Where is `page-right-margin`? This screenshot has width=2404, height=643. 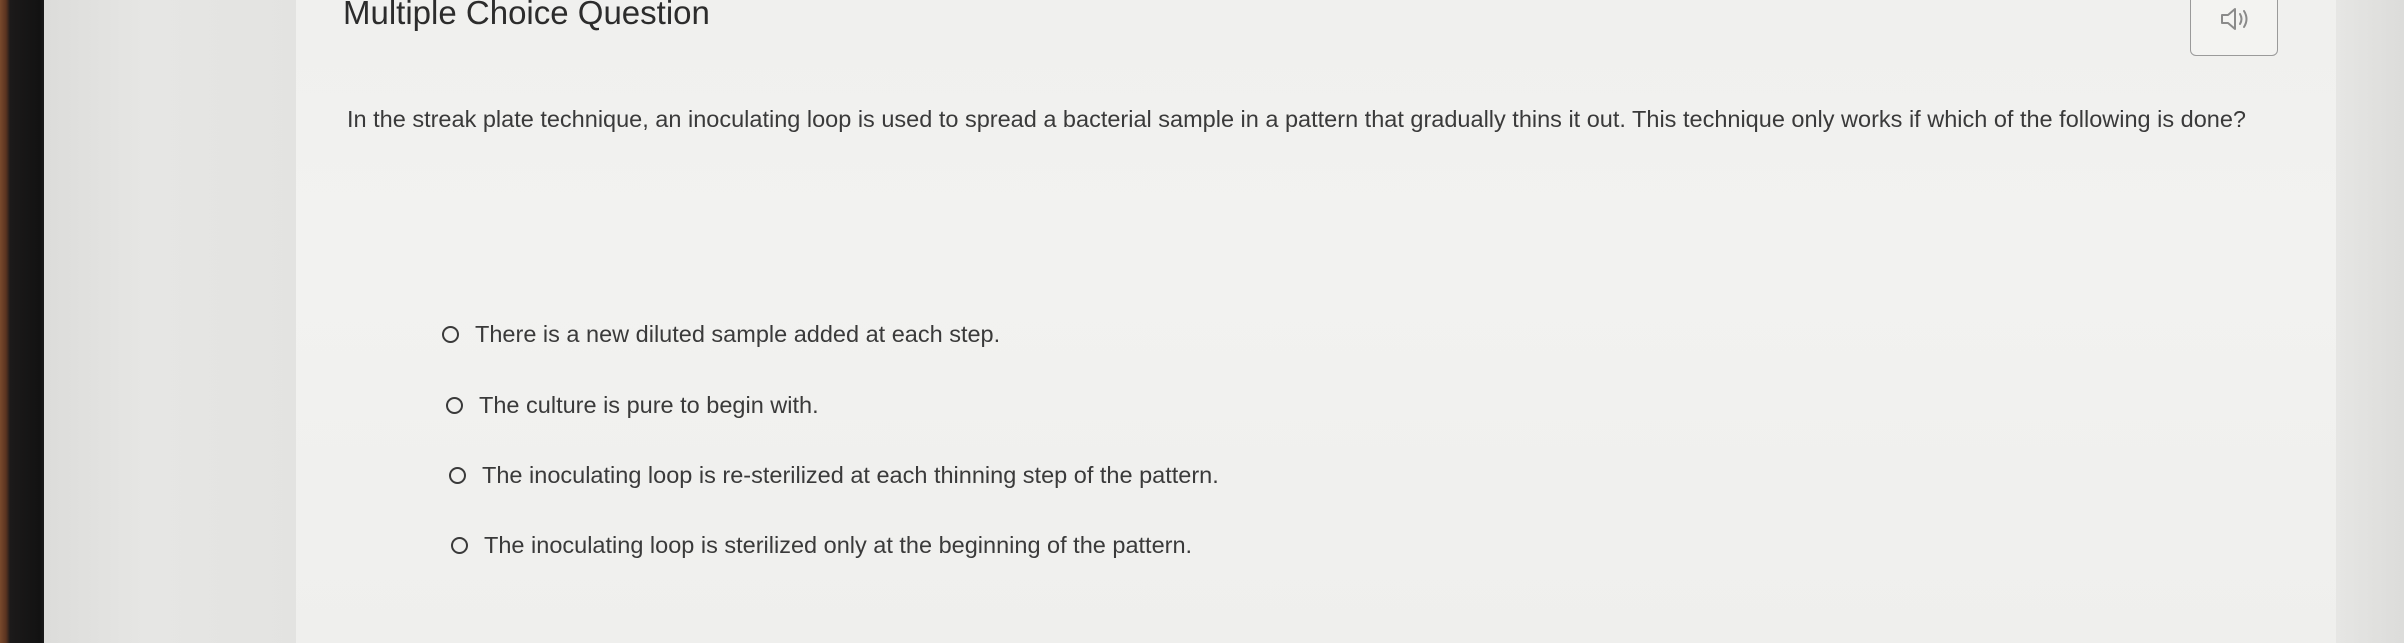 page-right-margin is located at coordinates (2370, 321).